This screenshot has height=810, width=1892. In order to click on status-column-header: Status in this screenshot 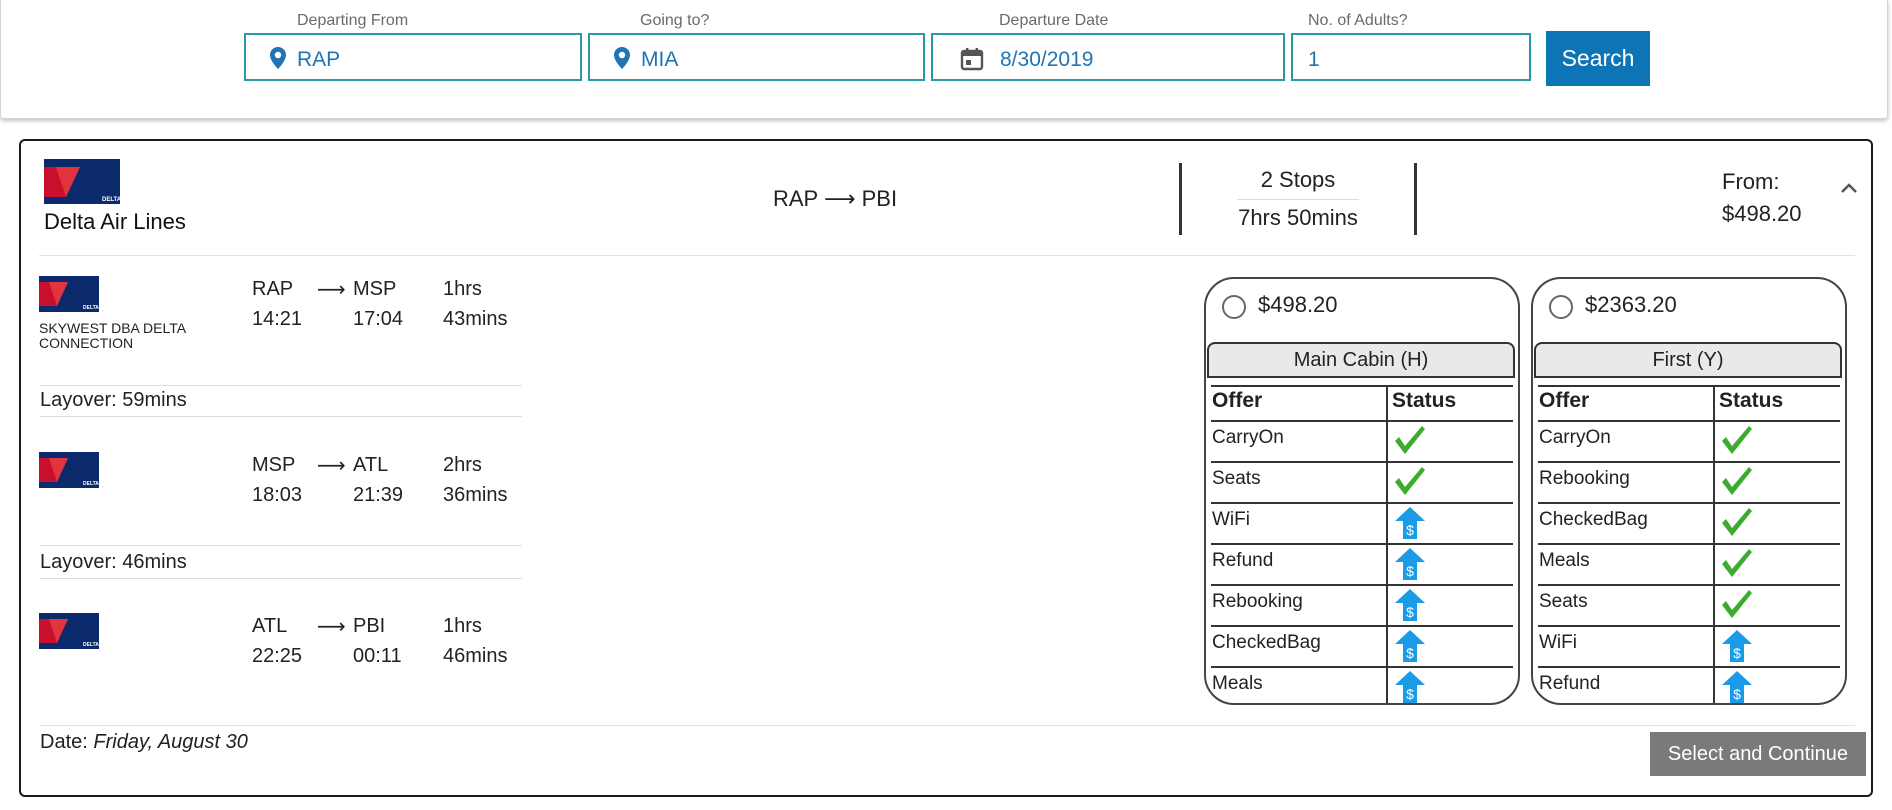, I will do `click(1424, 400)`.